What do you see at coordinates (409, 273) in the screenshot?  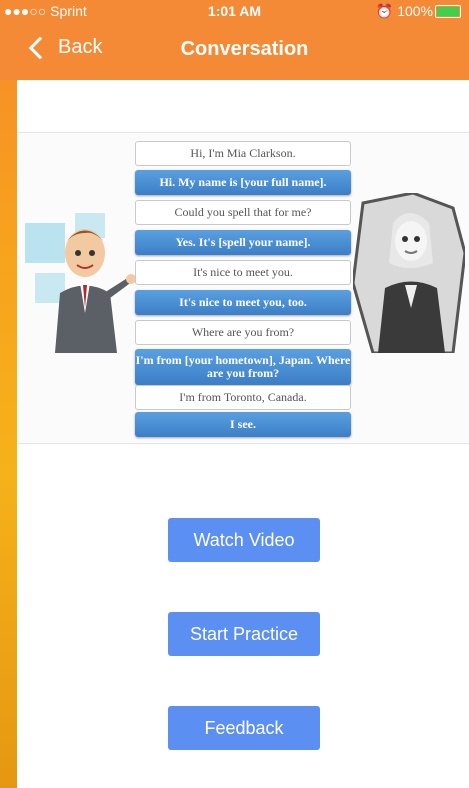 I see `woman-character-image` at bounding box center [409, 273].